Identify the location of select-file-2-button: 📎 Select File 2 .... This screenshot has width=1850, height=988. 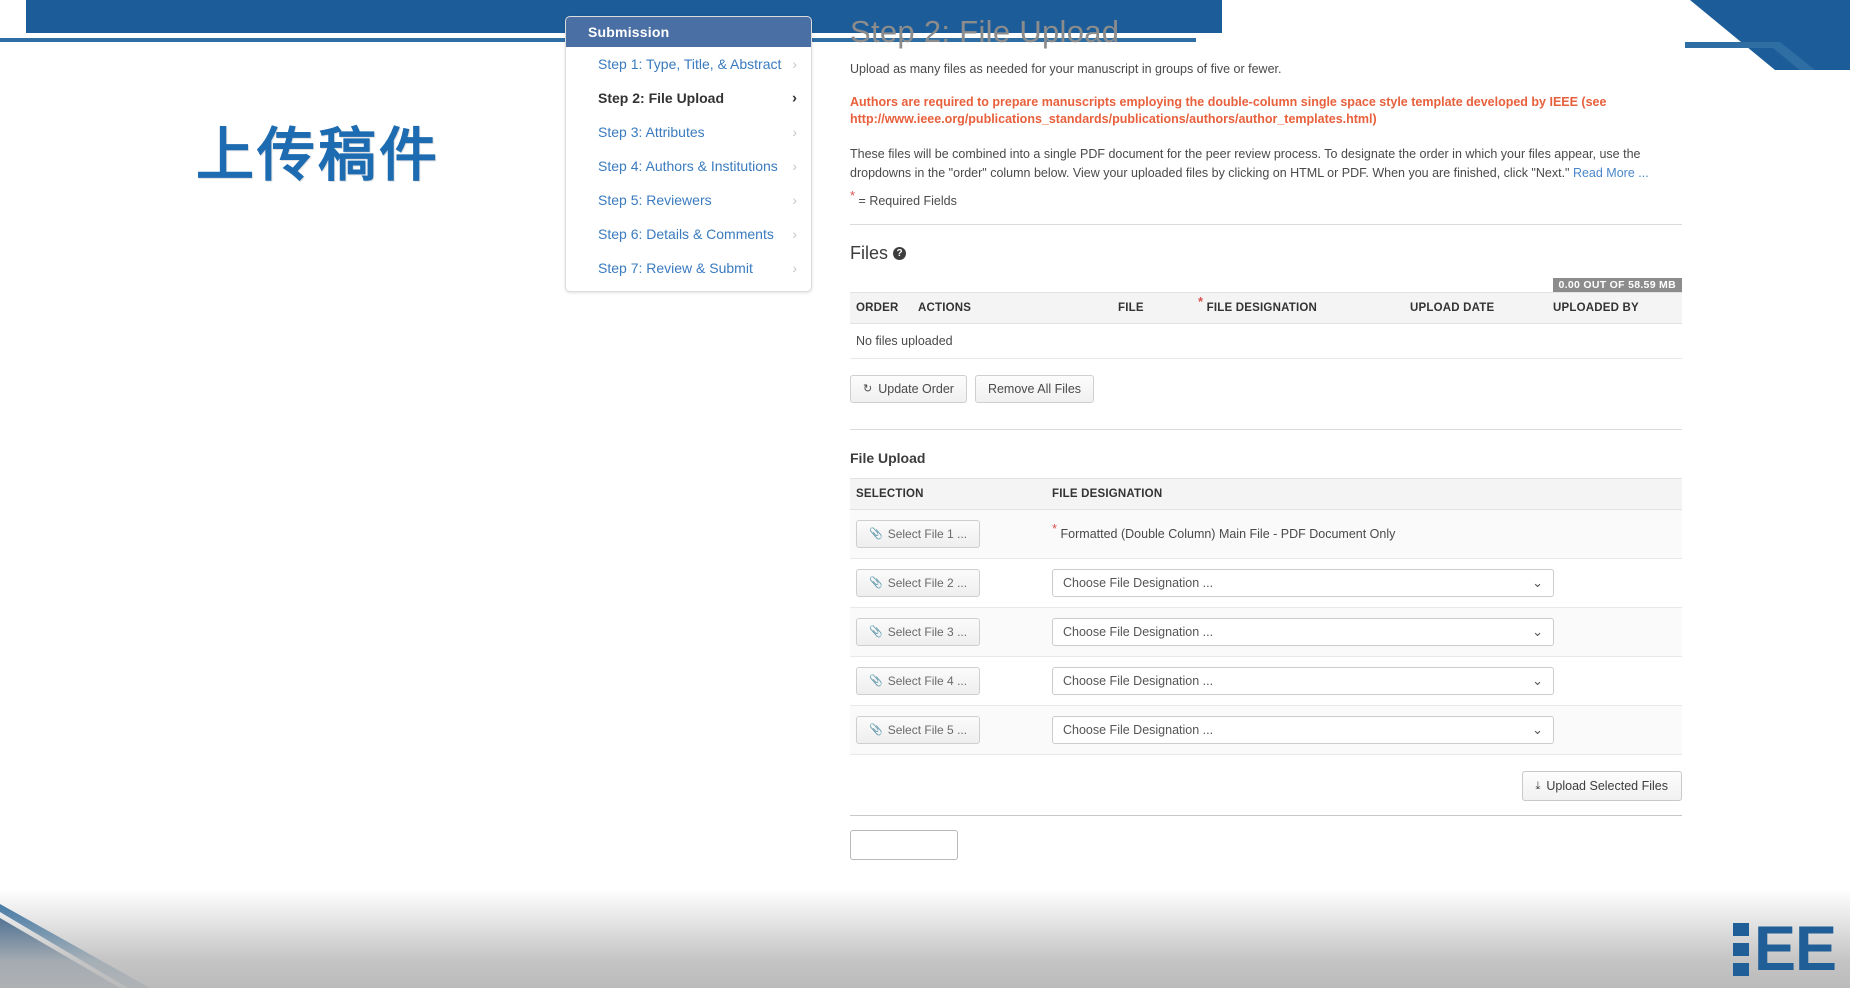
(918, 583).